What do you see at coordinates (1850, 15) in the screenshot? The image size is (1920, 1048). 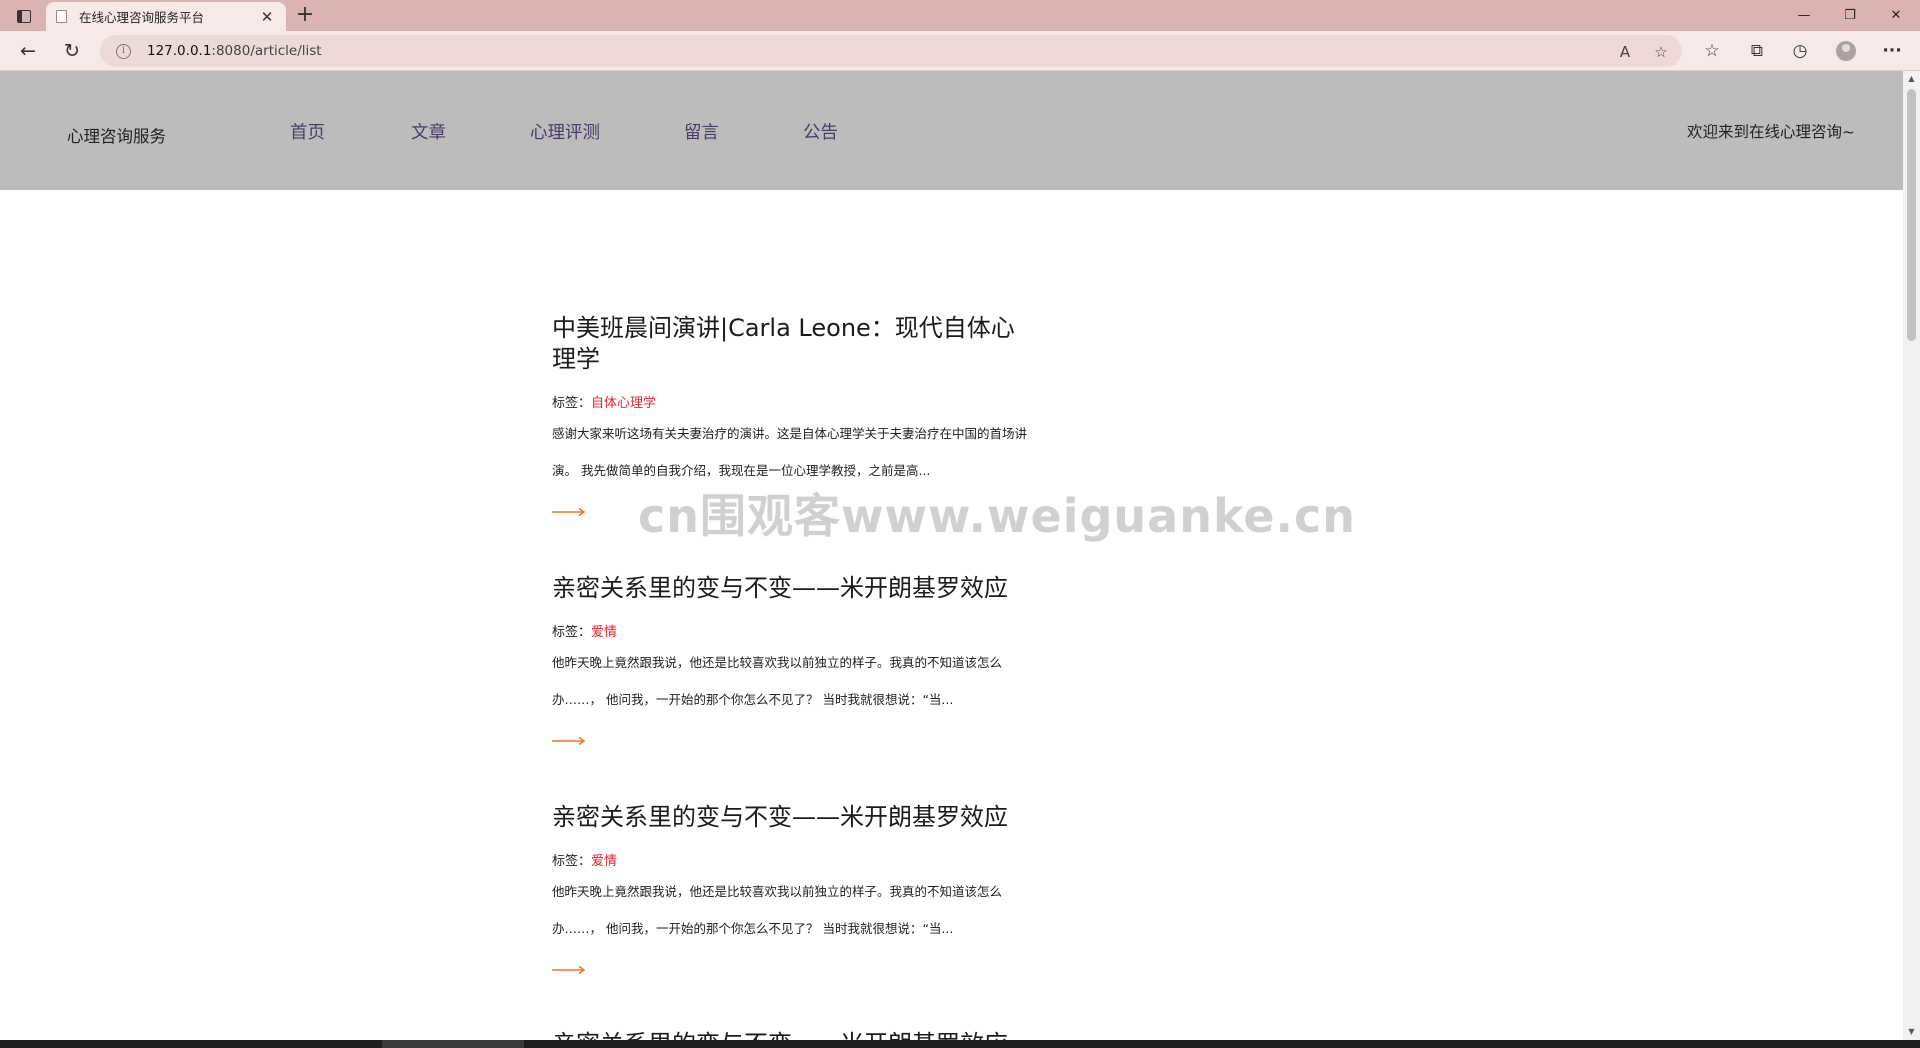 I see `restore-button: ❐` at bounding box center [1850, 15].